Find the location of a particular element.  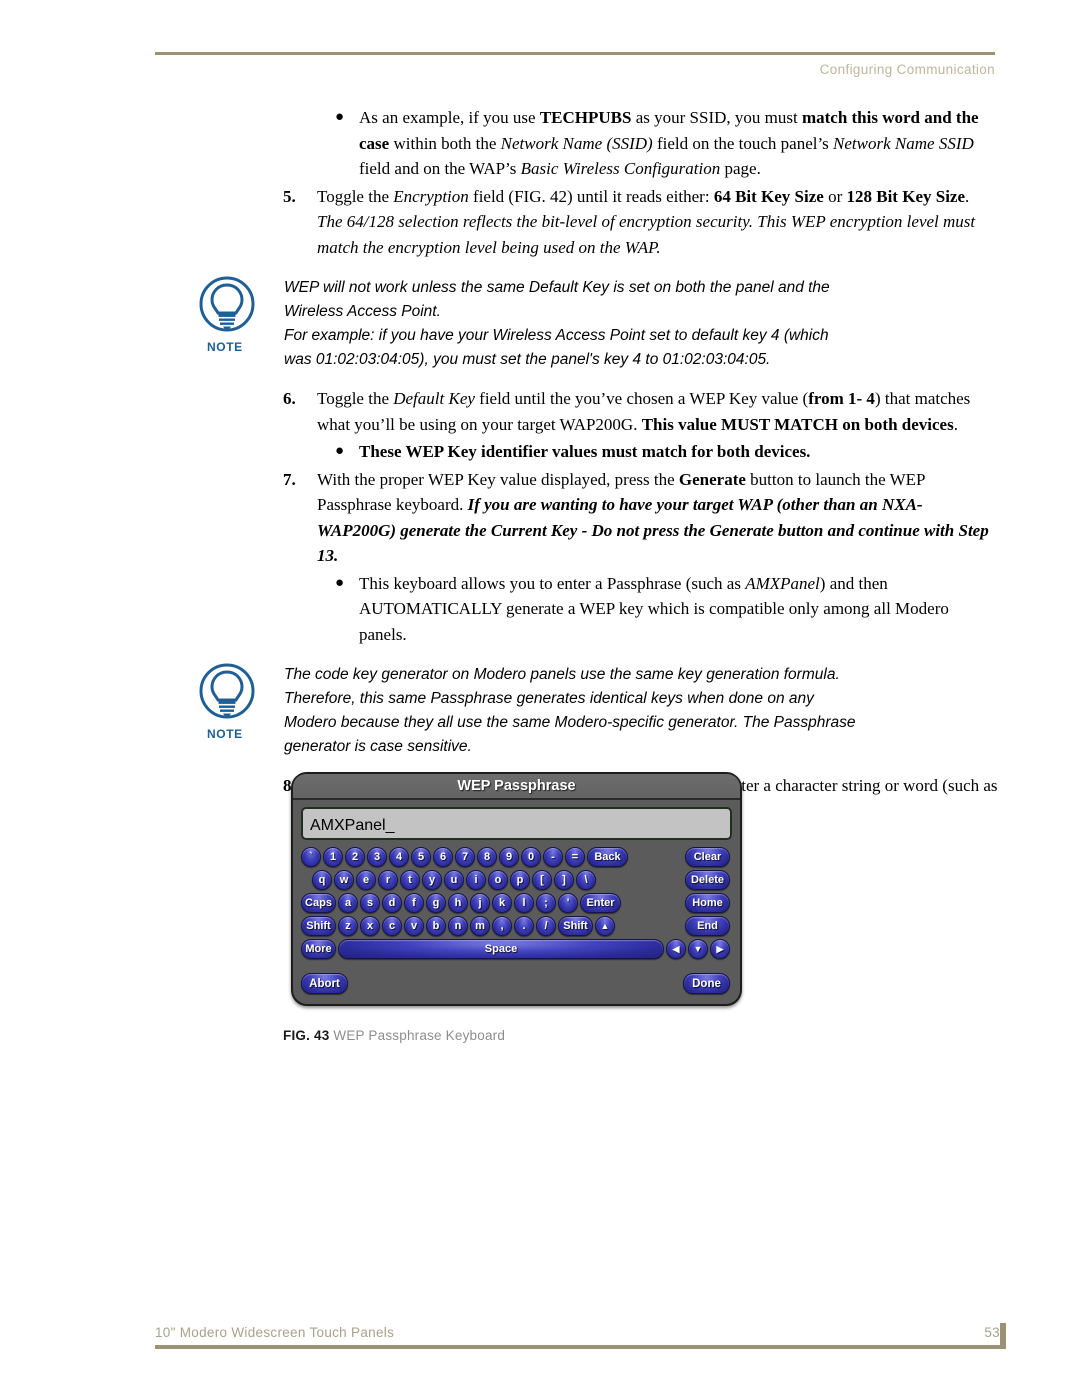

key-a: a is located at coordinates (348, 902).